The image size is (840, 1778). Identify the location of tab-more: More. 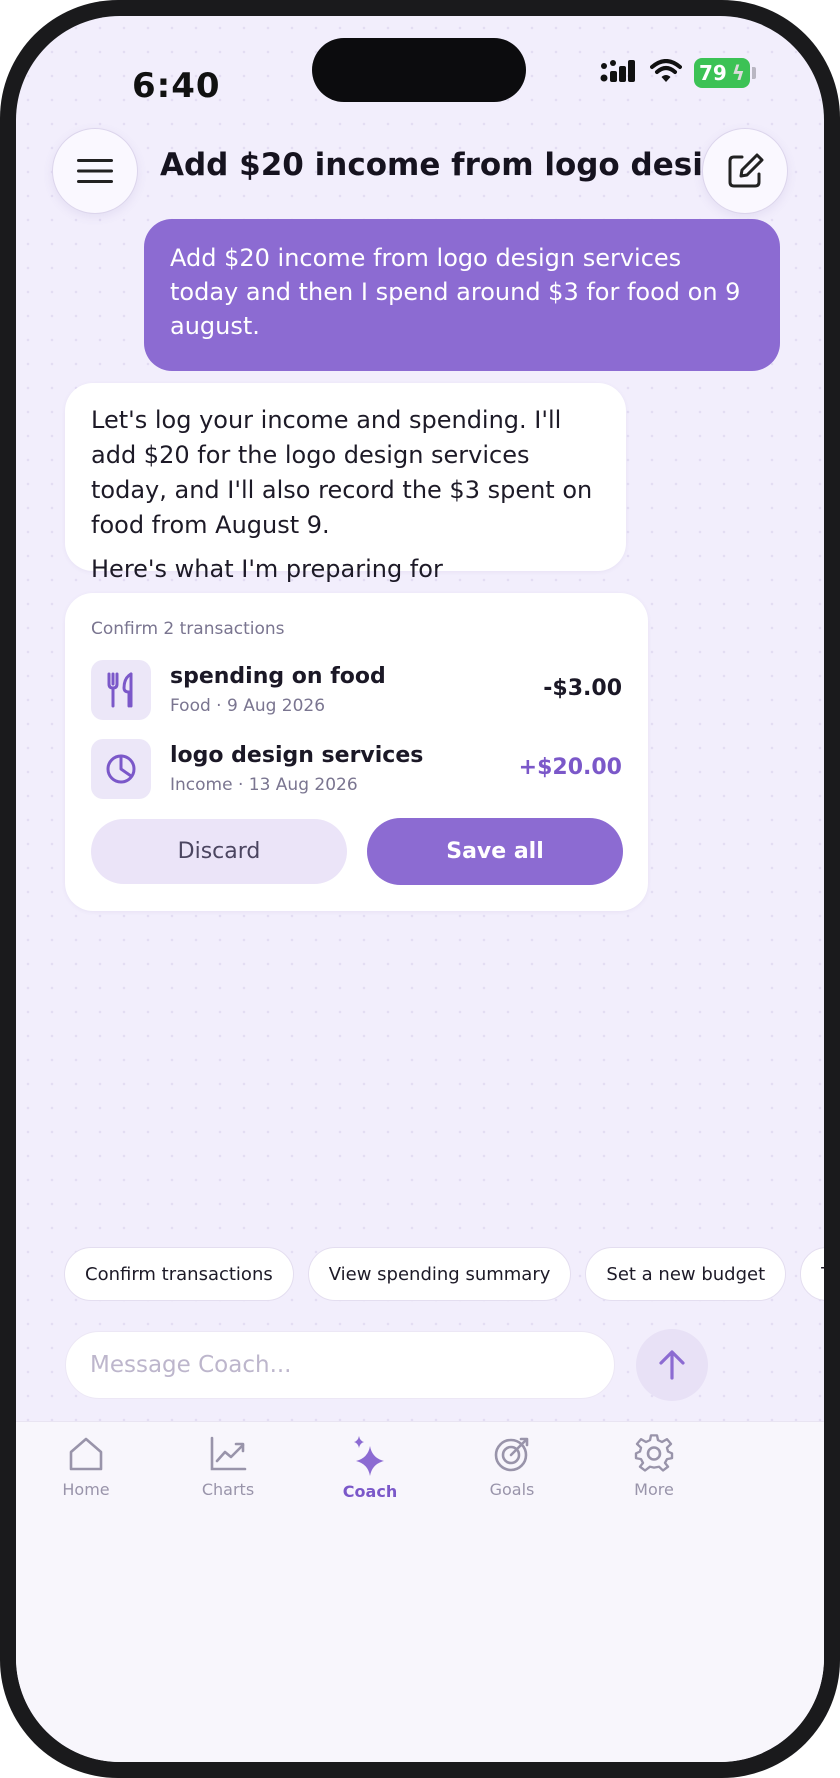
(654, 1466).